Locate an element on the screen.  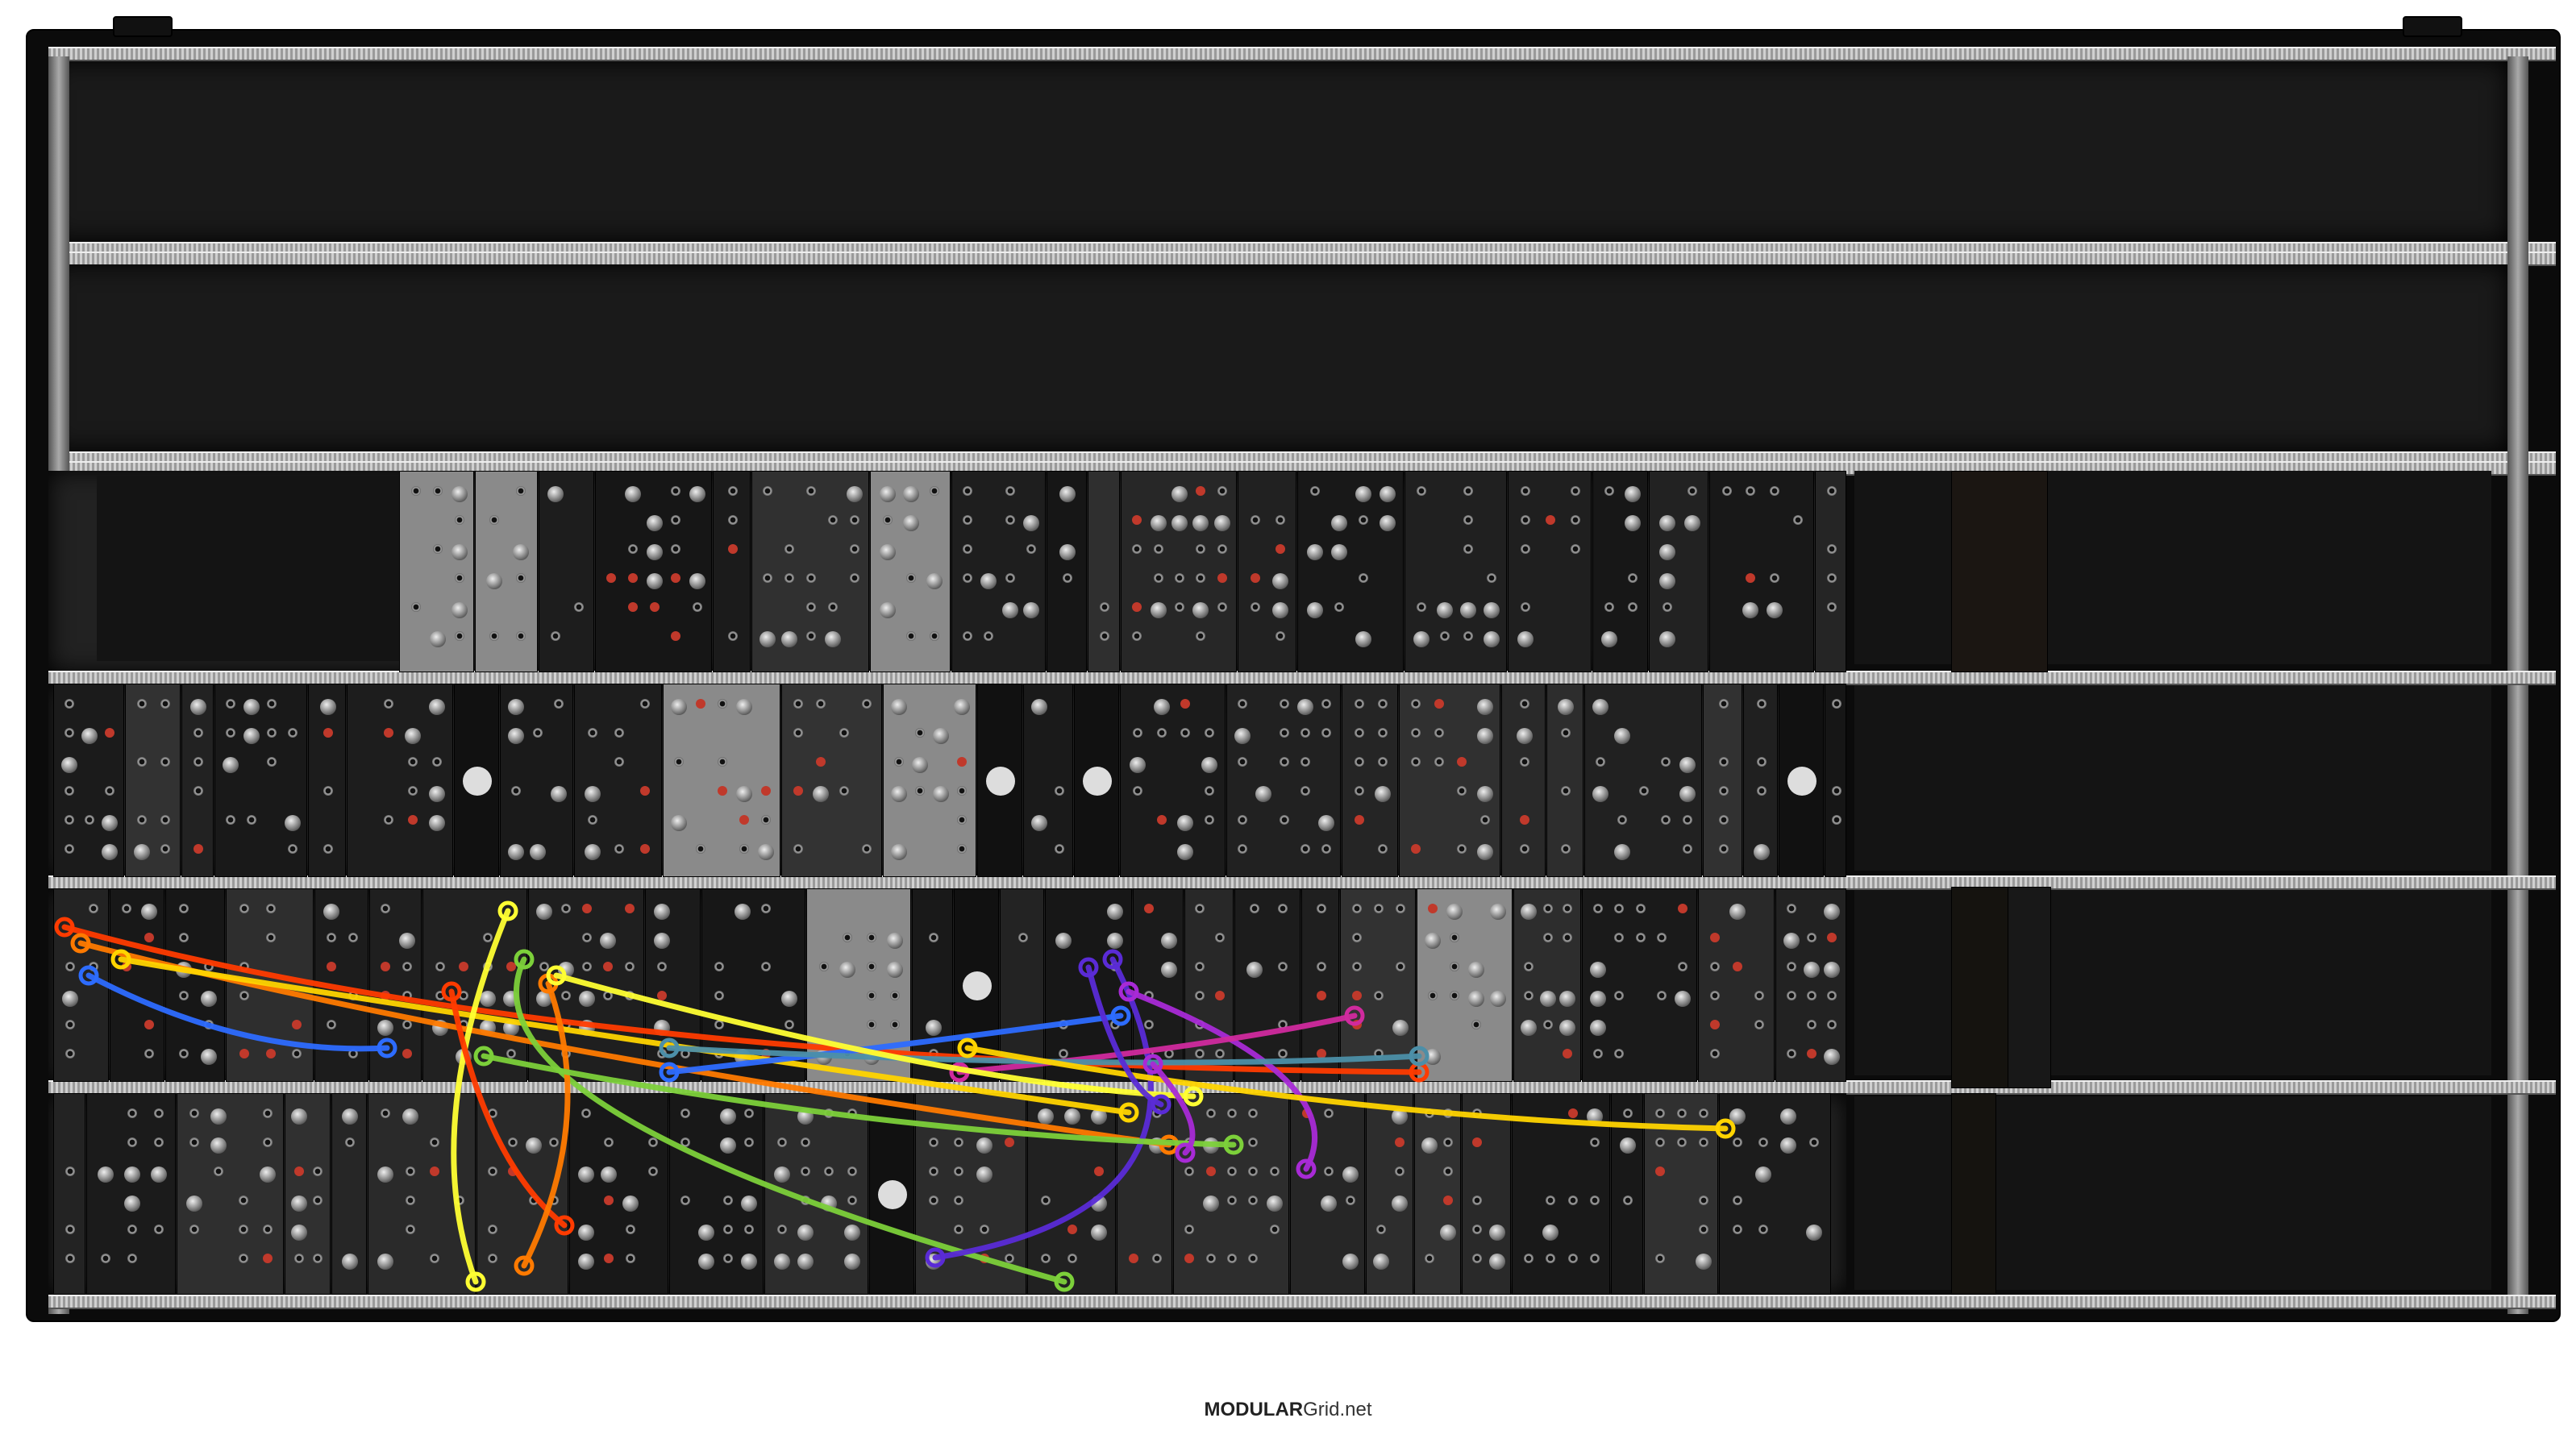
brand-rest: Grid.net is located at coordinates (1337, 1410).